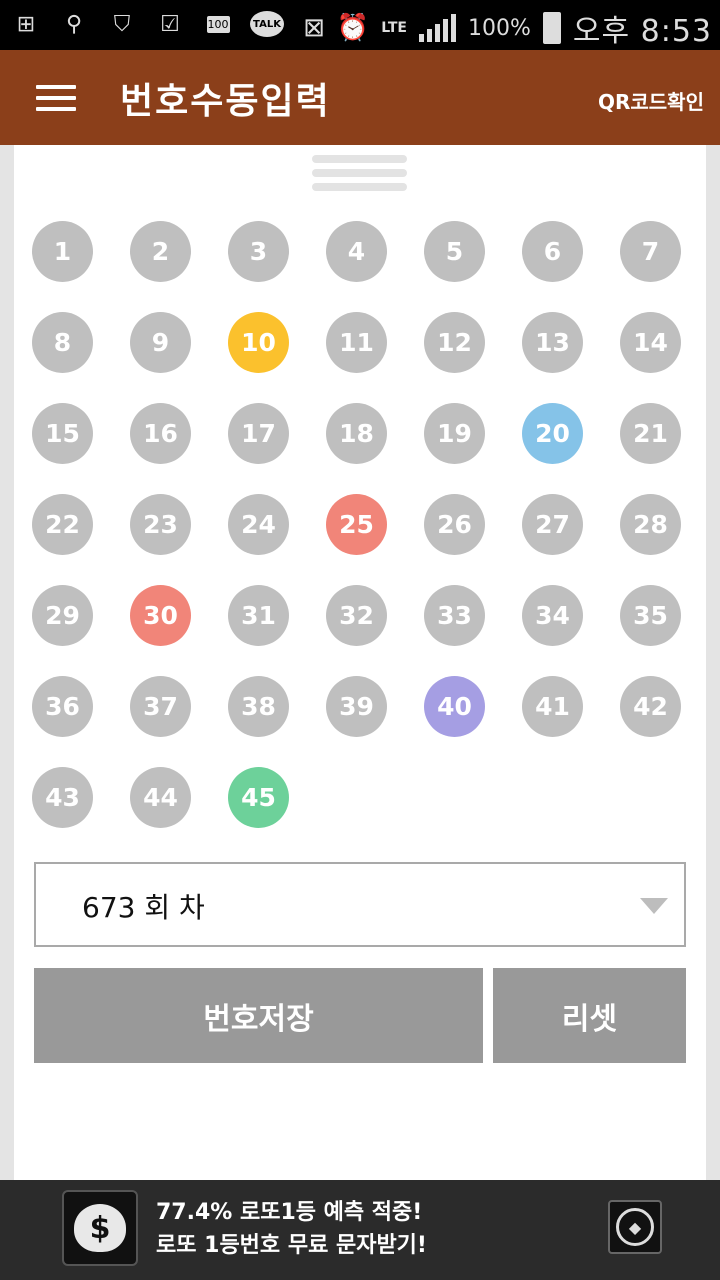 This screenshot has height=1280, width=720. Describe the element at coordinates (454, 615) in the screenshot. I see `number-ball-33: 33` at that location.